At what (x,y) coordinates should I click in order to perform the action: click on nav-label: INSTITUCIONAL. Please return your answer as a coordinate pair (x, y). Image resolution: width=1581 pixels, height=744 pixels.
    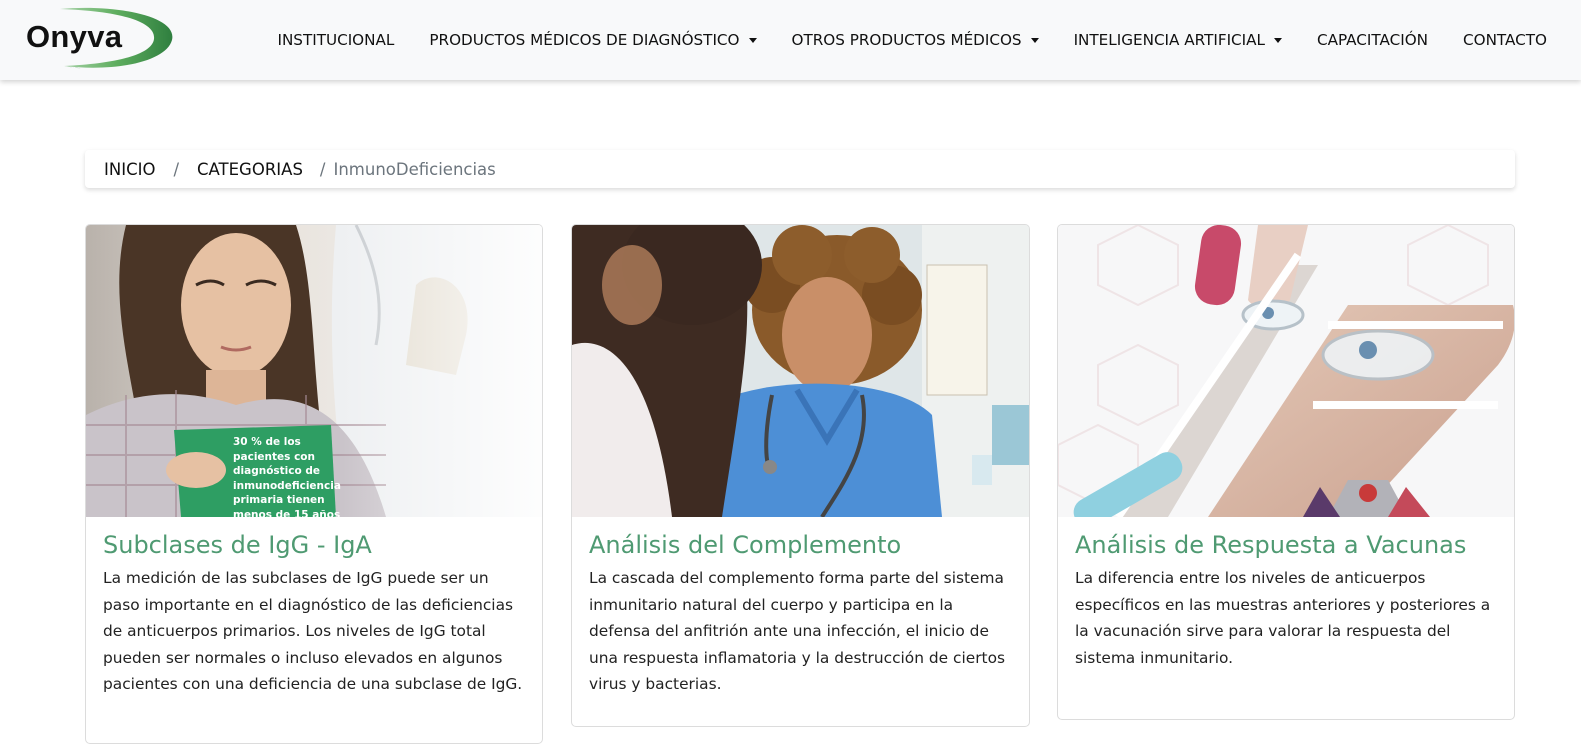
    Looking at the image, I should click on (336, 40).